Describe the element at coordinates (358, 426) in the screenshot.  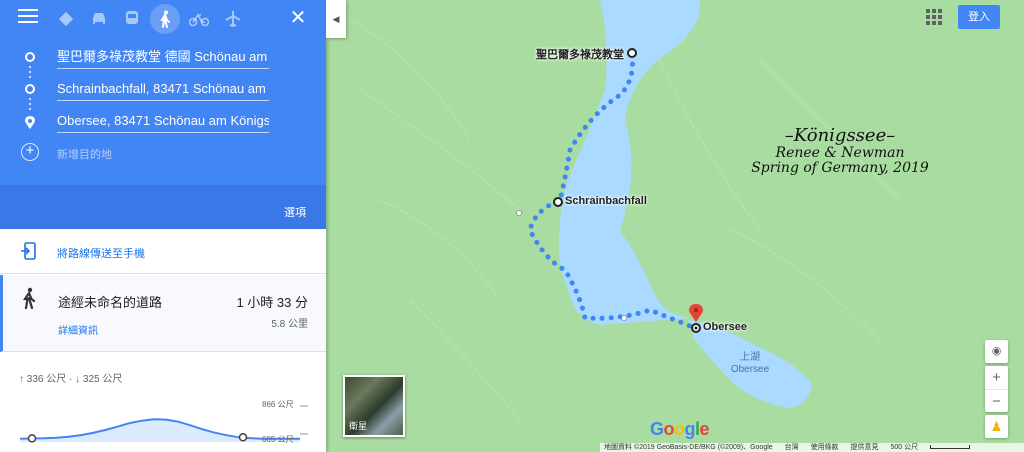
I see `satellite-label: 衛星` at that location.